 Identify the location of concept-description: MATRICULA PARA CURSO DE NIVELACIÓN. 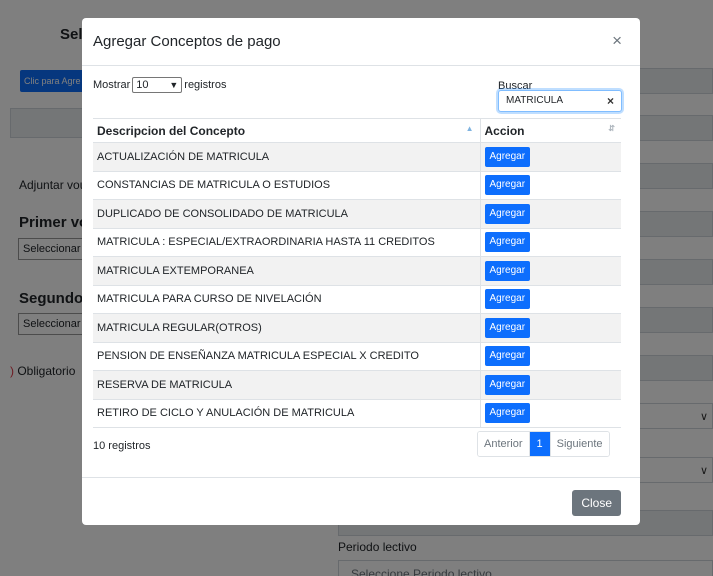
(287, 299).